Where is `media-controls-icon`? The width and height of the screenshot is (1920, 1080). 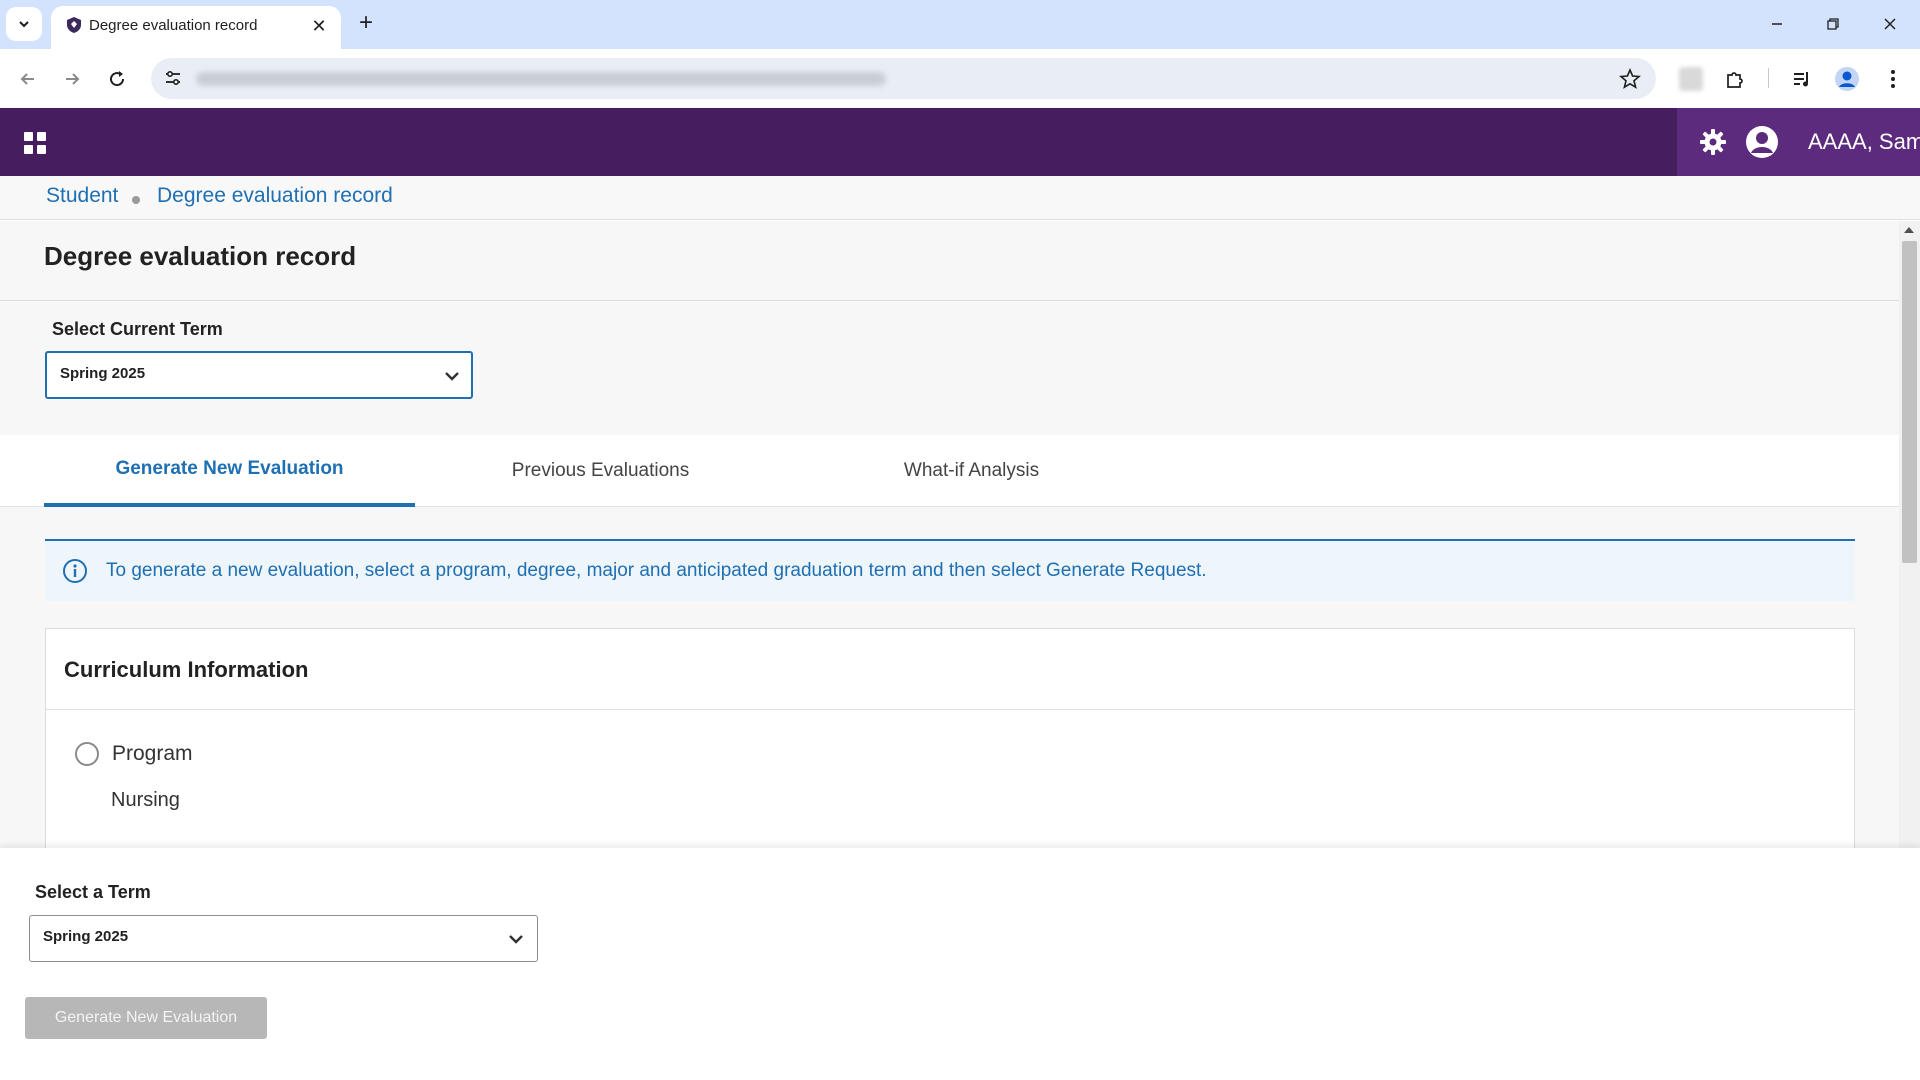 media-controls-icon is located at coordinates (1802, 79).